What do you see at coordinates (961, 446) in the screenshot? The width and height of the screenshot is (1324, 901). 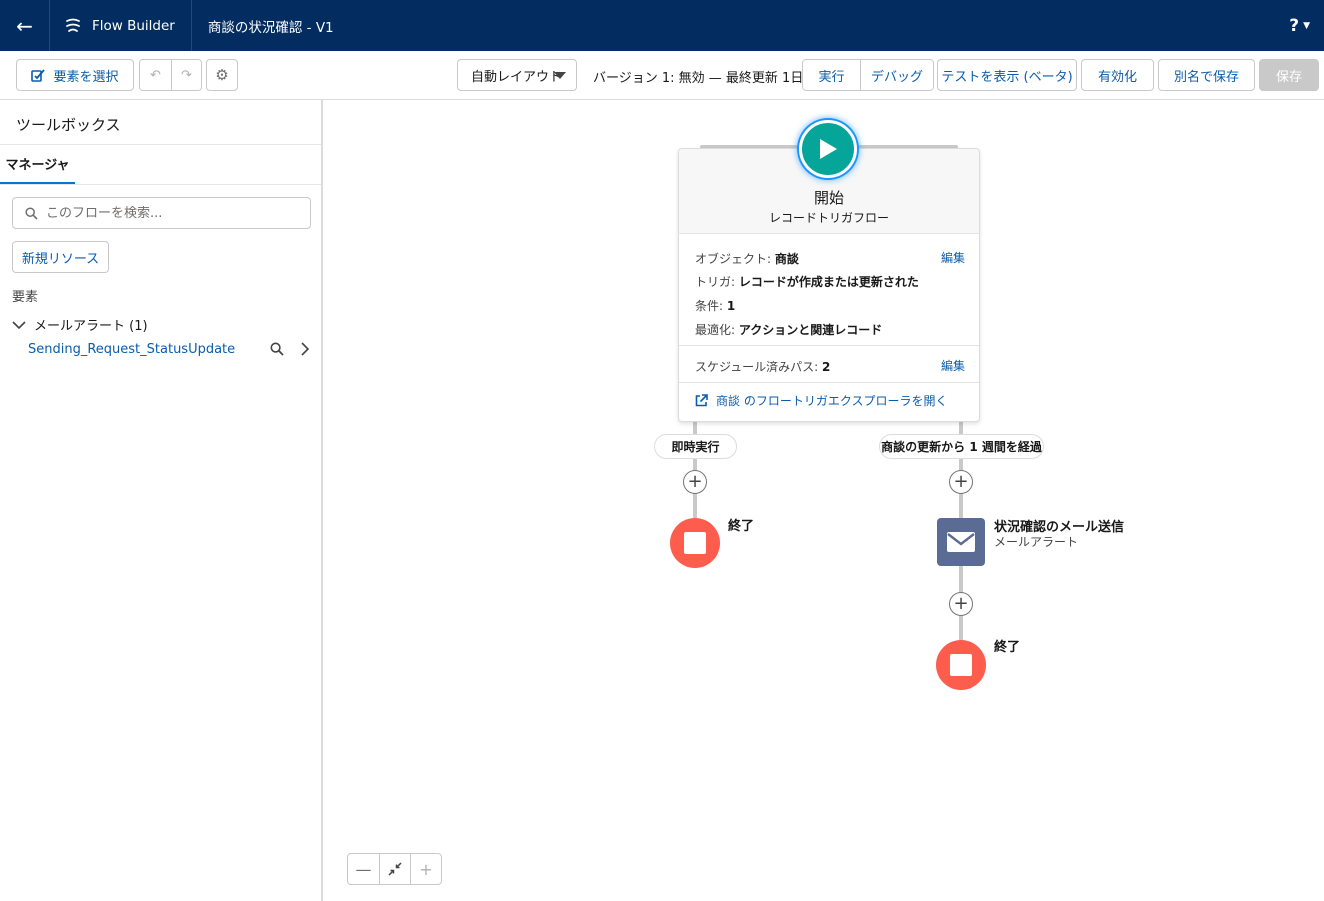 I see `path-label-scheduled: 商談の更新から 1 週間を経過` at bounding box center [961, 446].